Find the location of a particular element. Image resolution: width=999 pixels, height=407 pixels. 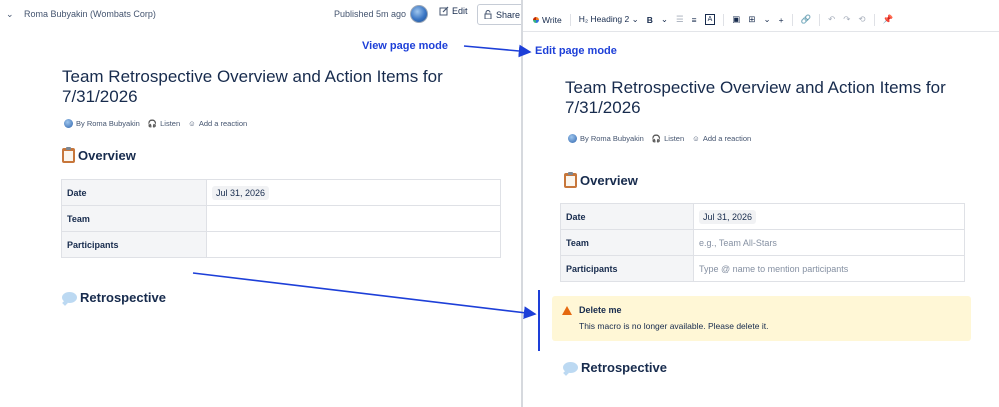

share-button: Share is located at coordinates (501, 14).